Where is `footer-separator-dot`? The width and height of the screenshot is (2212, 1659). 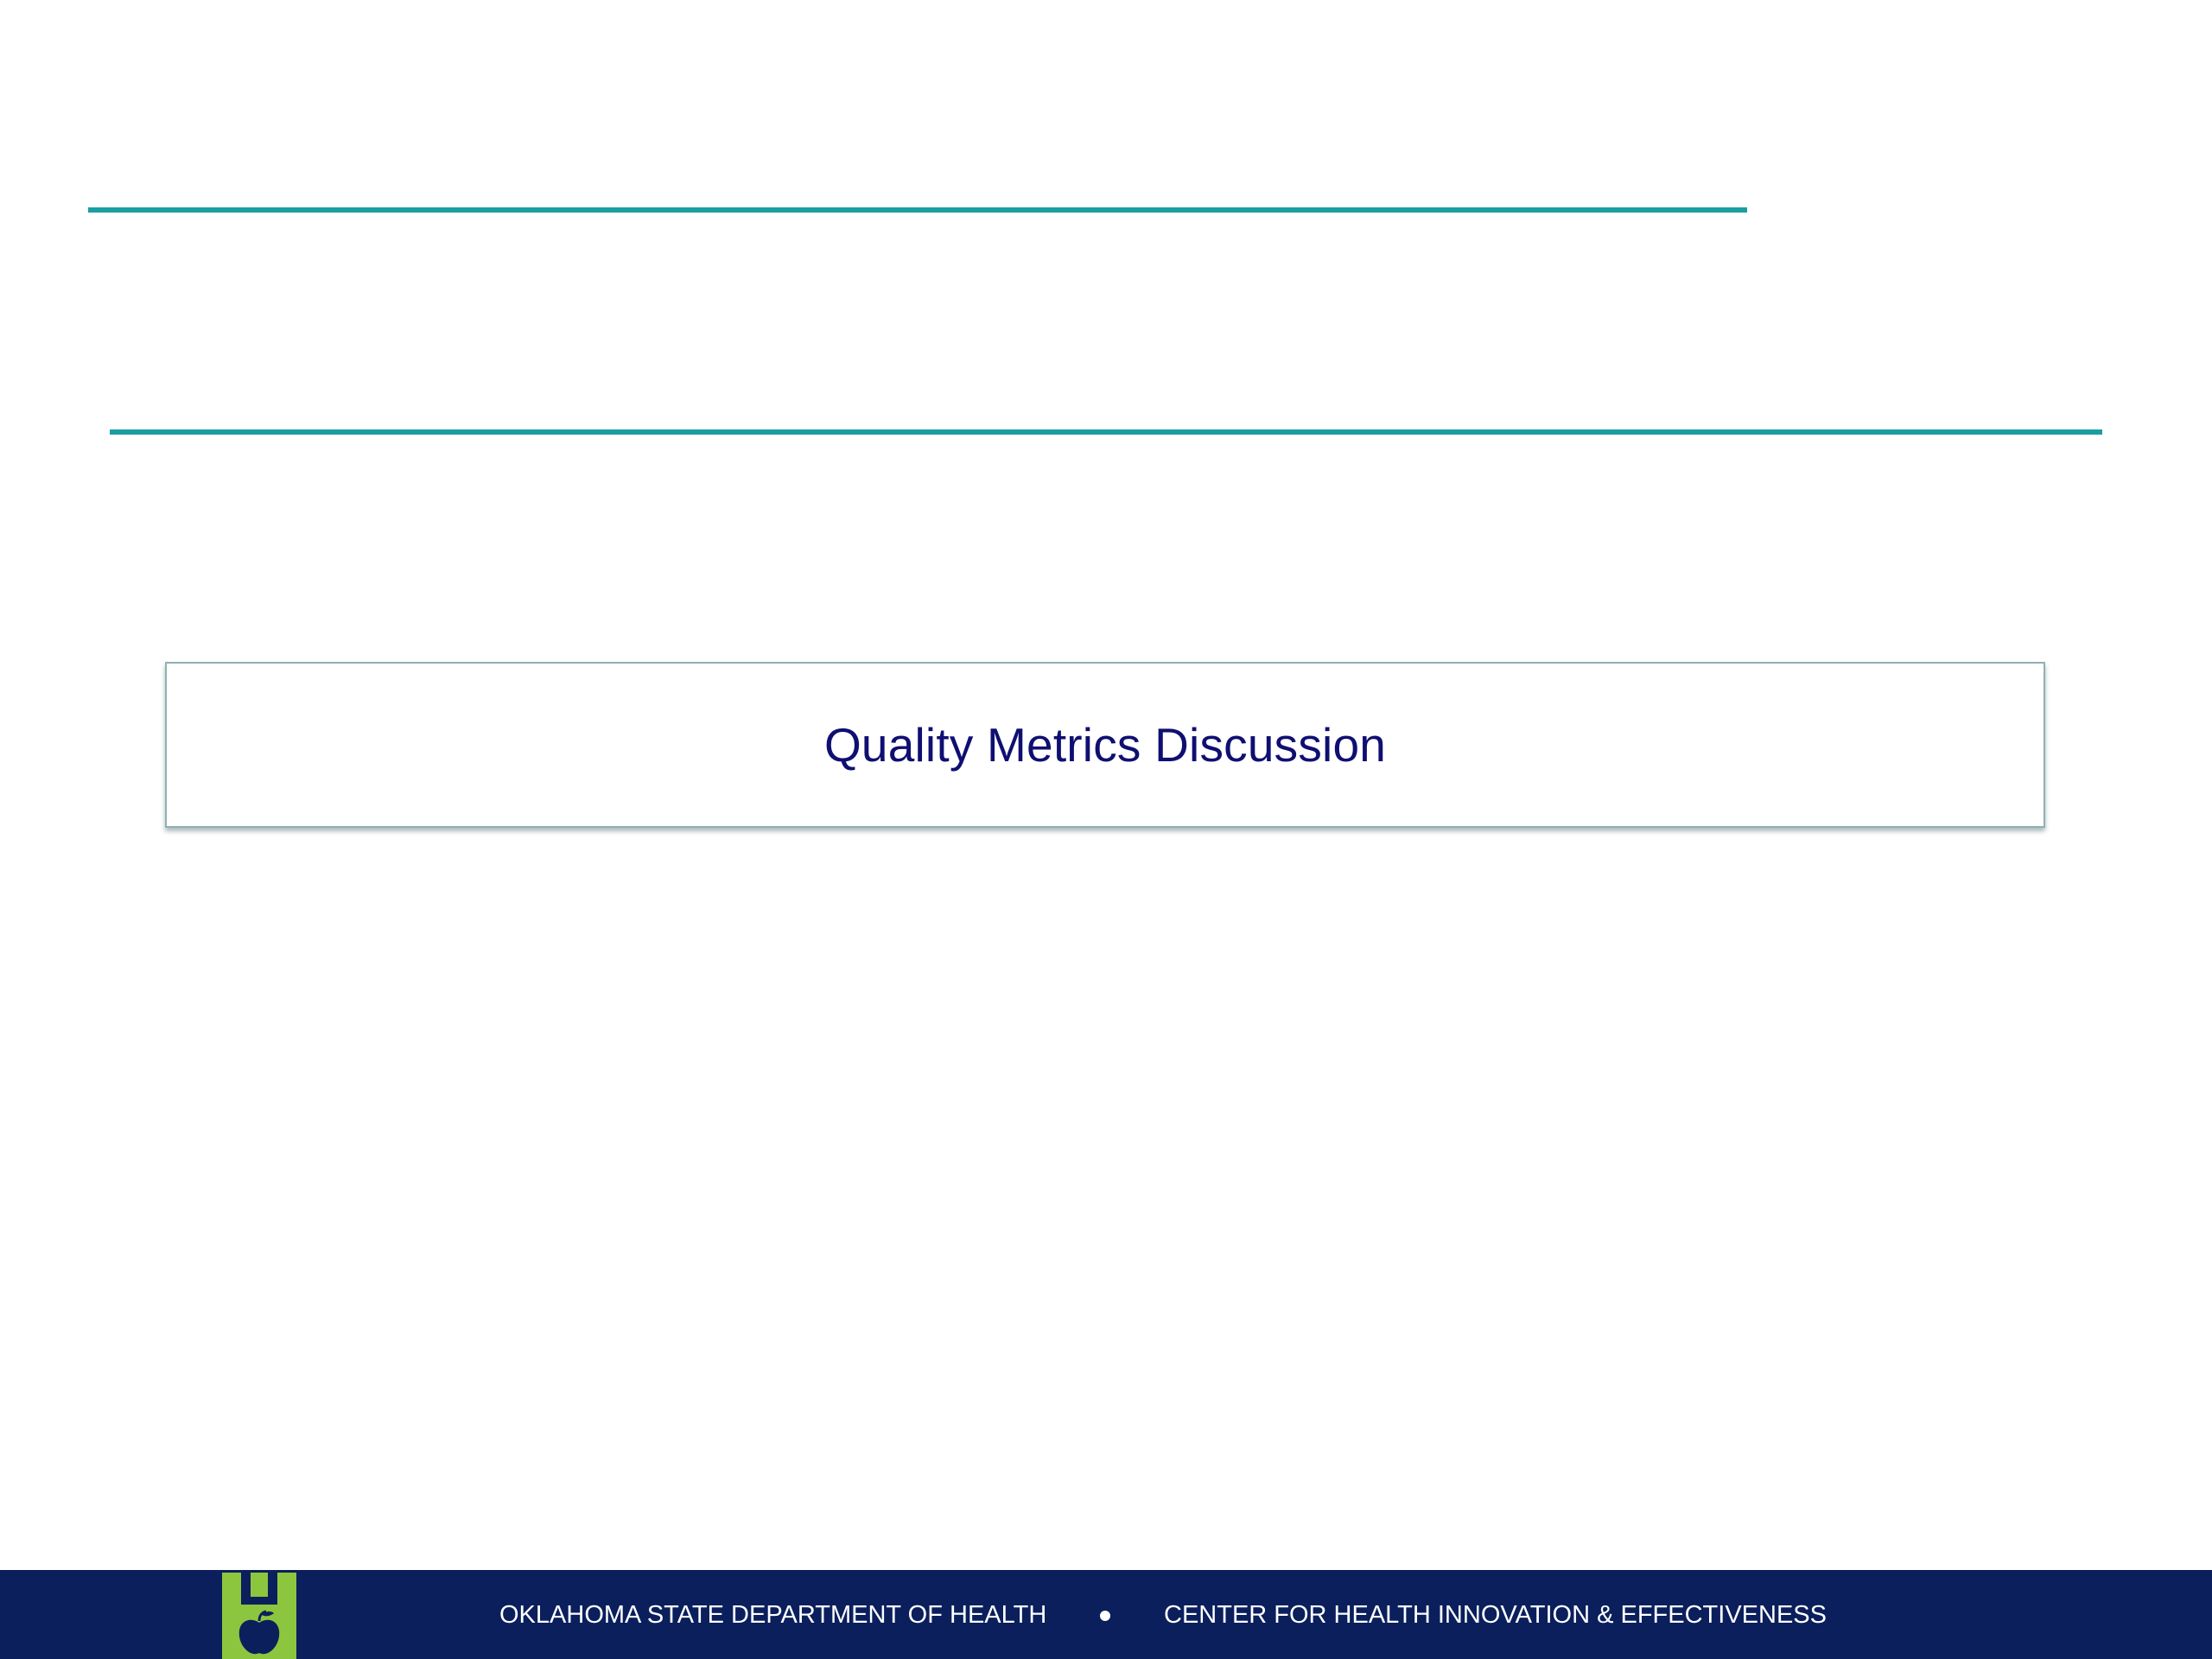
footer-separator-dot is located at coordinates (1105, 1616).